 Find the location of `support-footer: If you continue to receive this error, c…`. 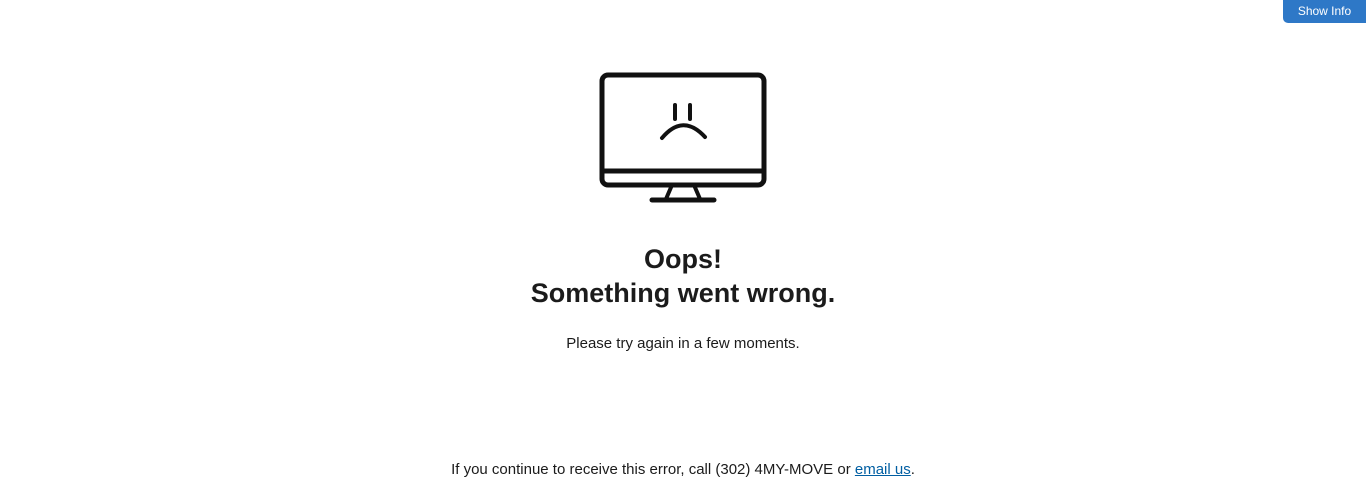

support-footer: If you continue to receive this error, c… is located at coordinates (683, 470).